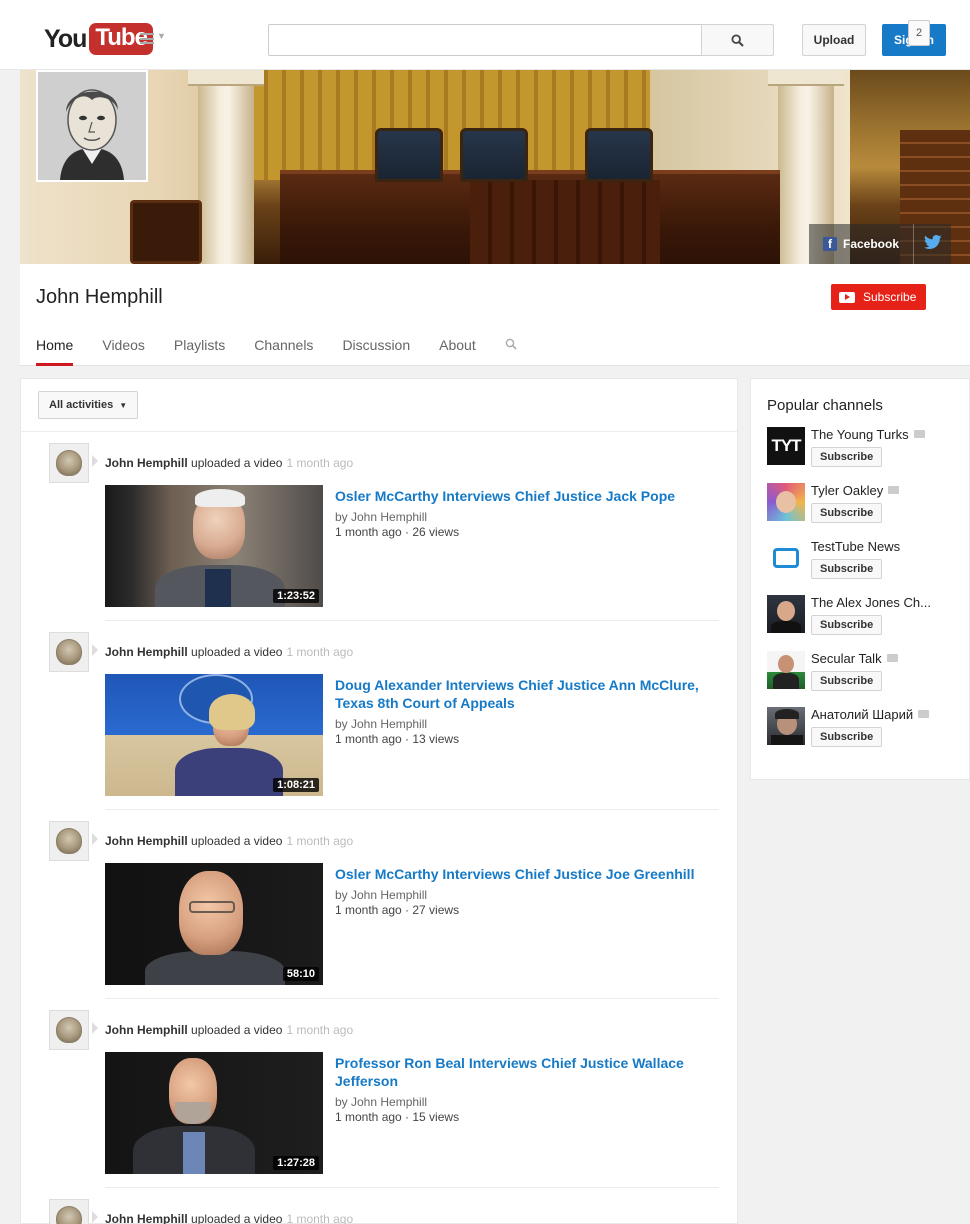 This screenshot has width=970, height=1224. I want to click on channel-name: TestTube News, so click(855, 546).